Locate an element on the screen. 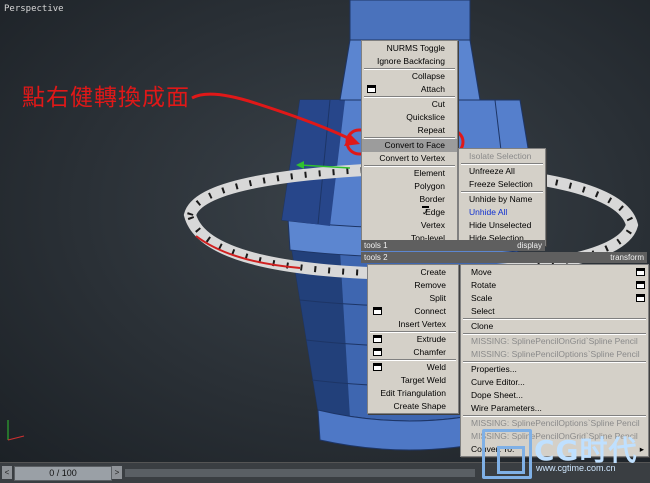 This screenshot has width=650, height=483. annotation-text: 點右健轉換成面 is located at coordinates (106, 98).